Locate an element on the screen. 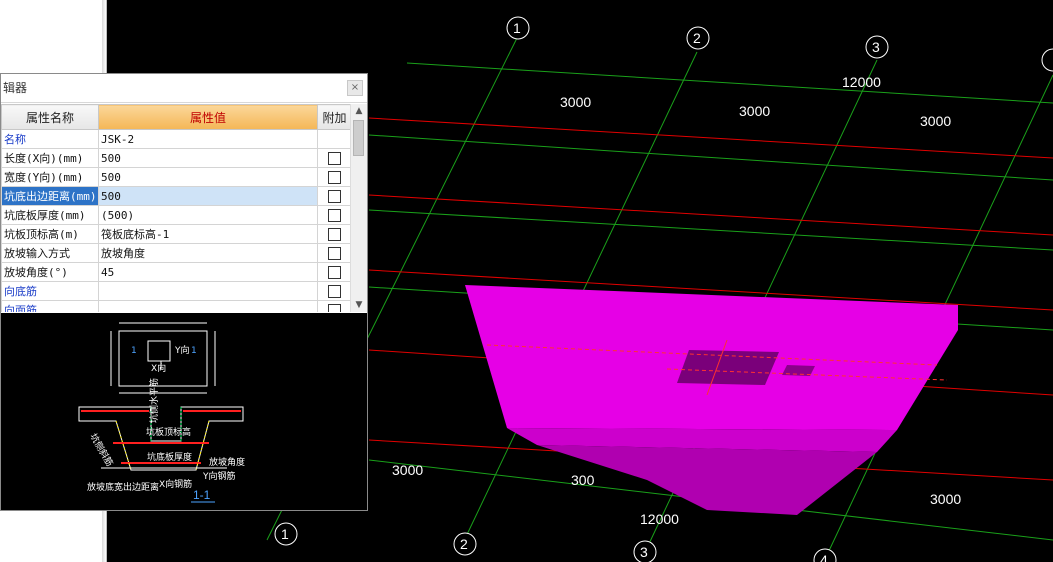 The height and width of the screenshot is (562, 1053). axis-bubble-bottom-3: 3 is located at coordinates (645, 551).